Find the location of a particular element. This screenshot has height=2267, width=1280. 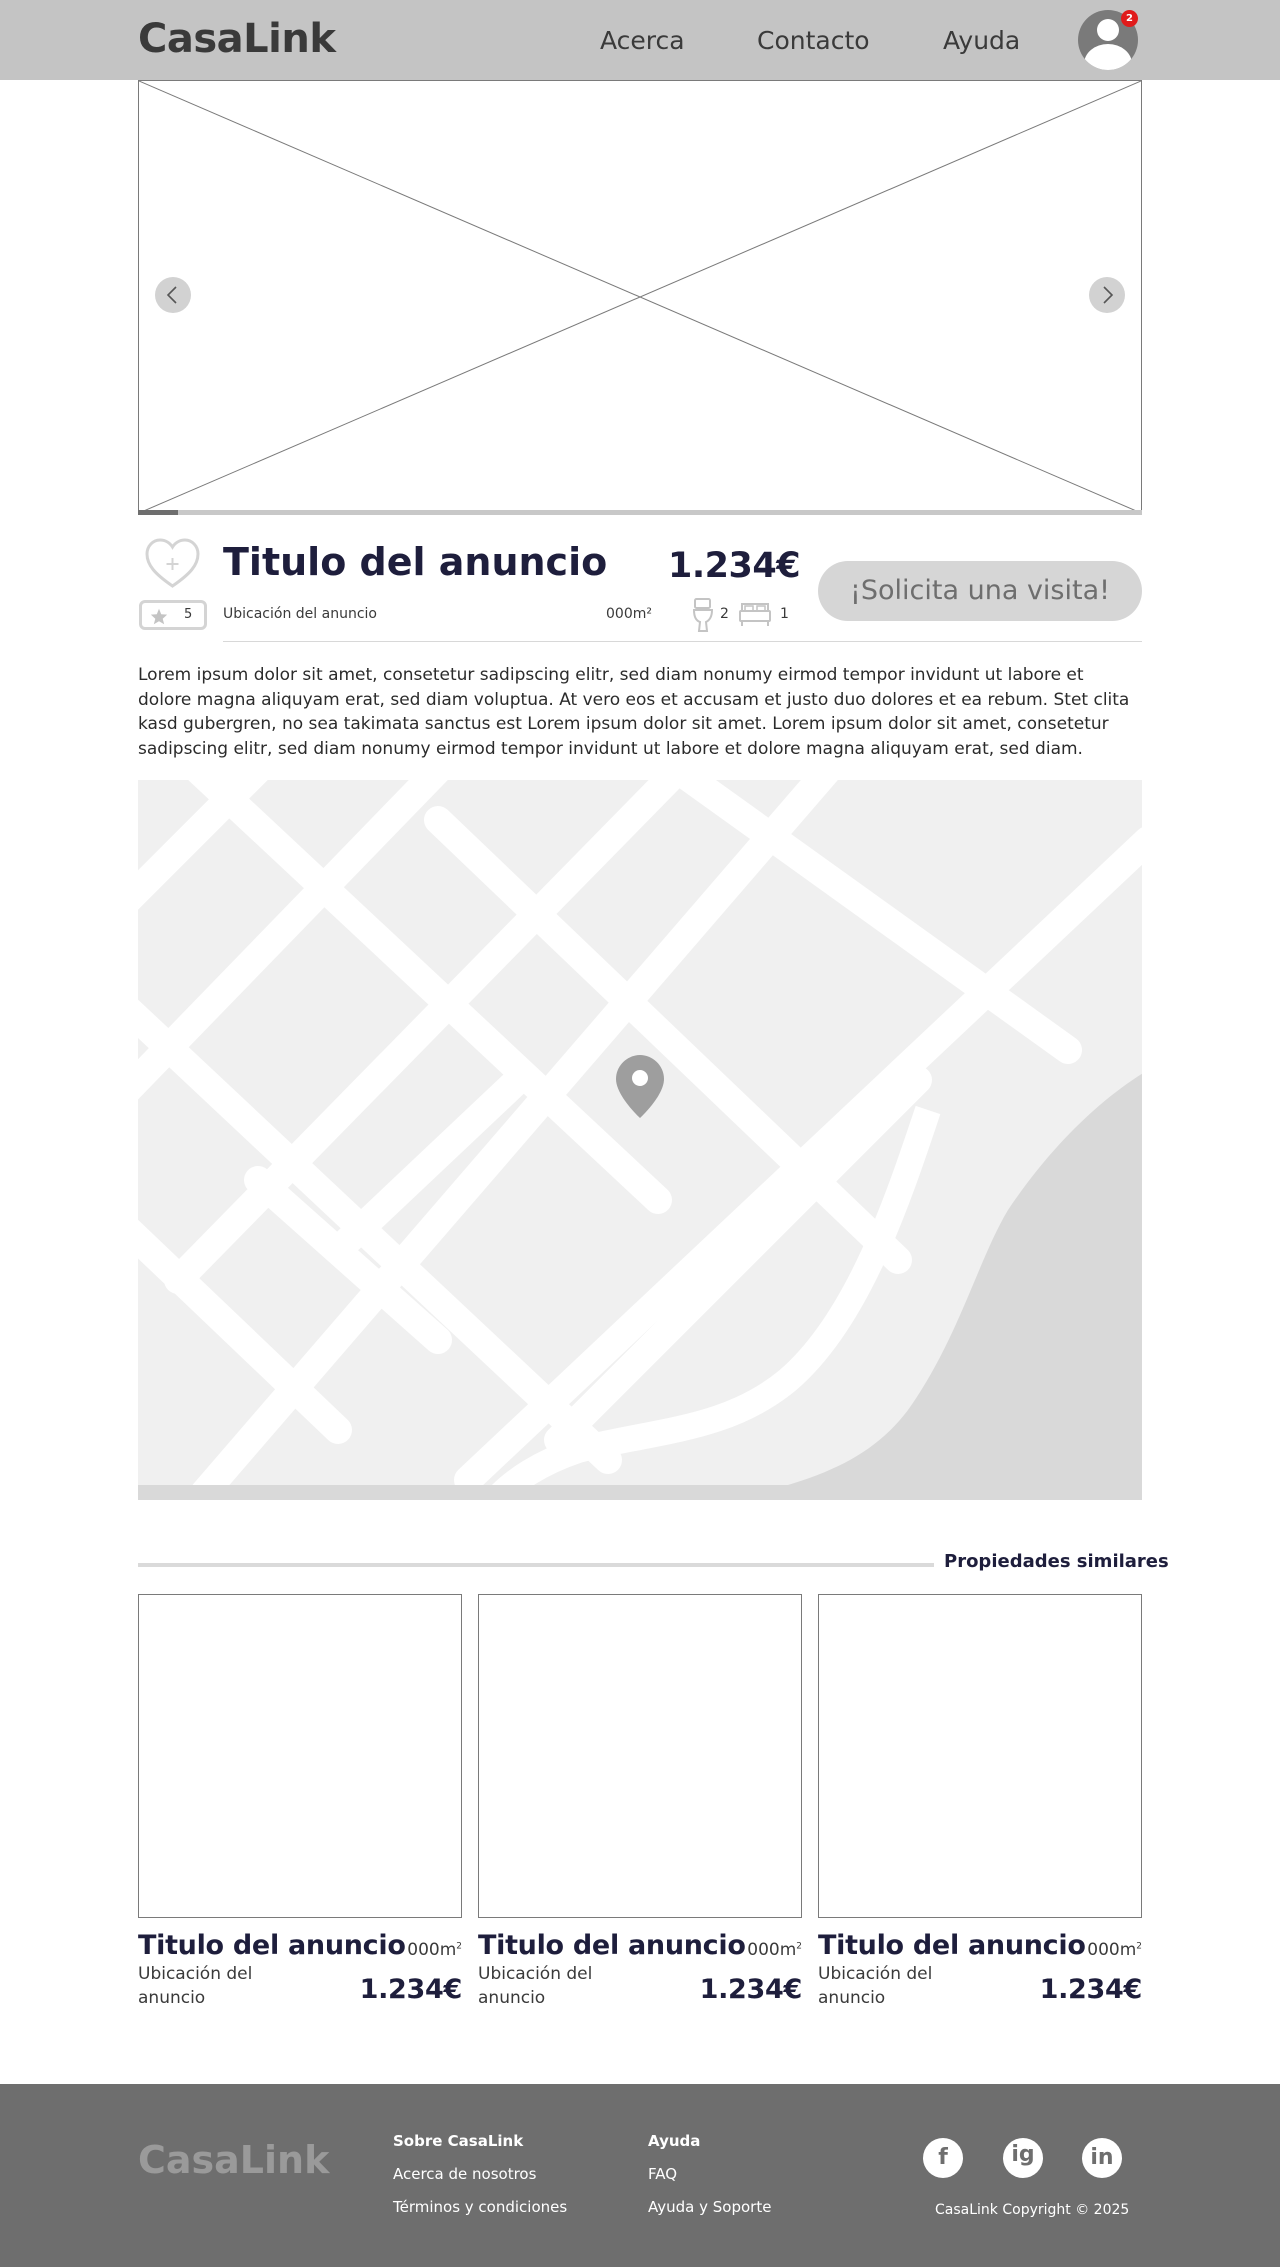

carousel-progress-track is located at coordinates (640, 512).